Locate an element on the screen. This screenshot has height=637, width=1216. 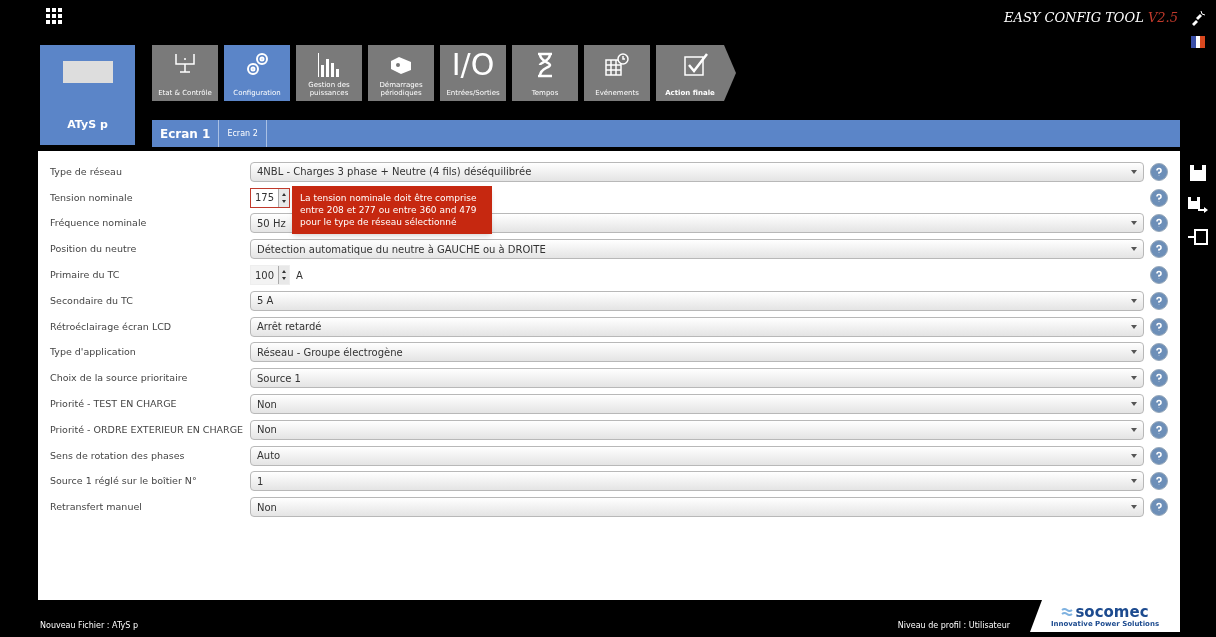
field-label: Source 1 réglé sur le boîtier N° is located at coordinates (124, 481).